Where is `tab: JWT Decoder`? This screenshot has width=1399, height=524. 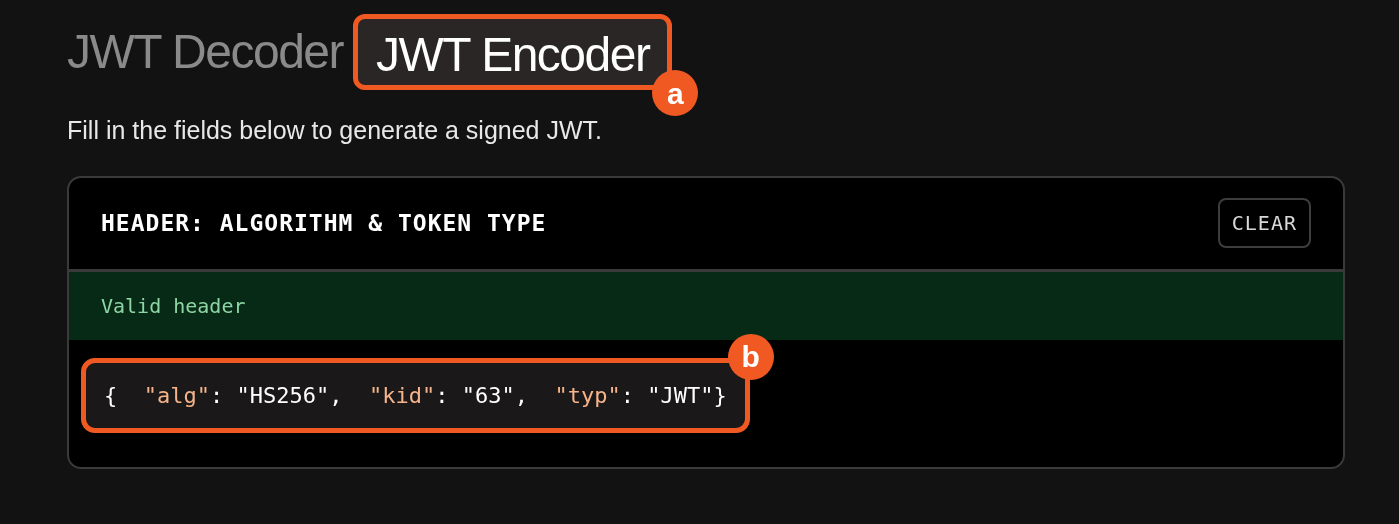
tab: JWT Decoder is located at coordinates (205, 52).